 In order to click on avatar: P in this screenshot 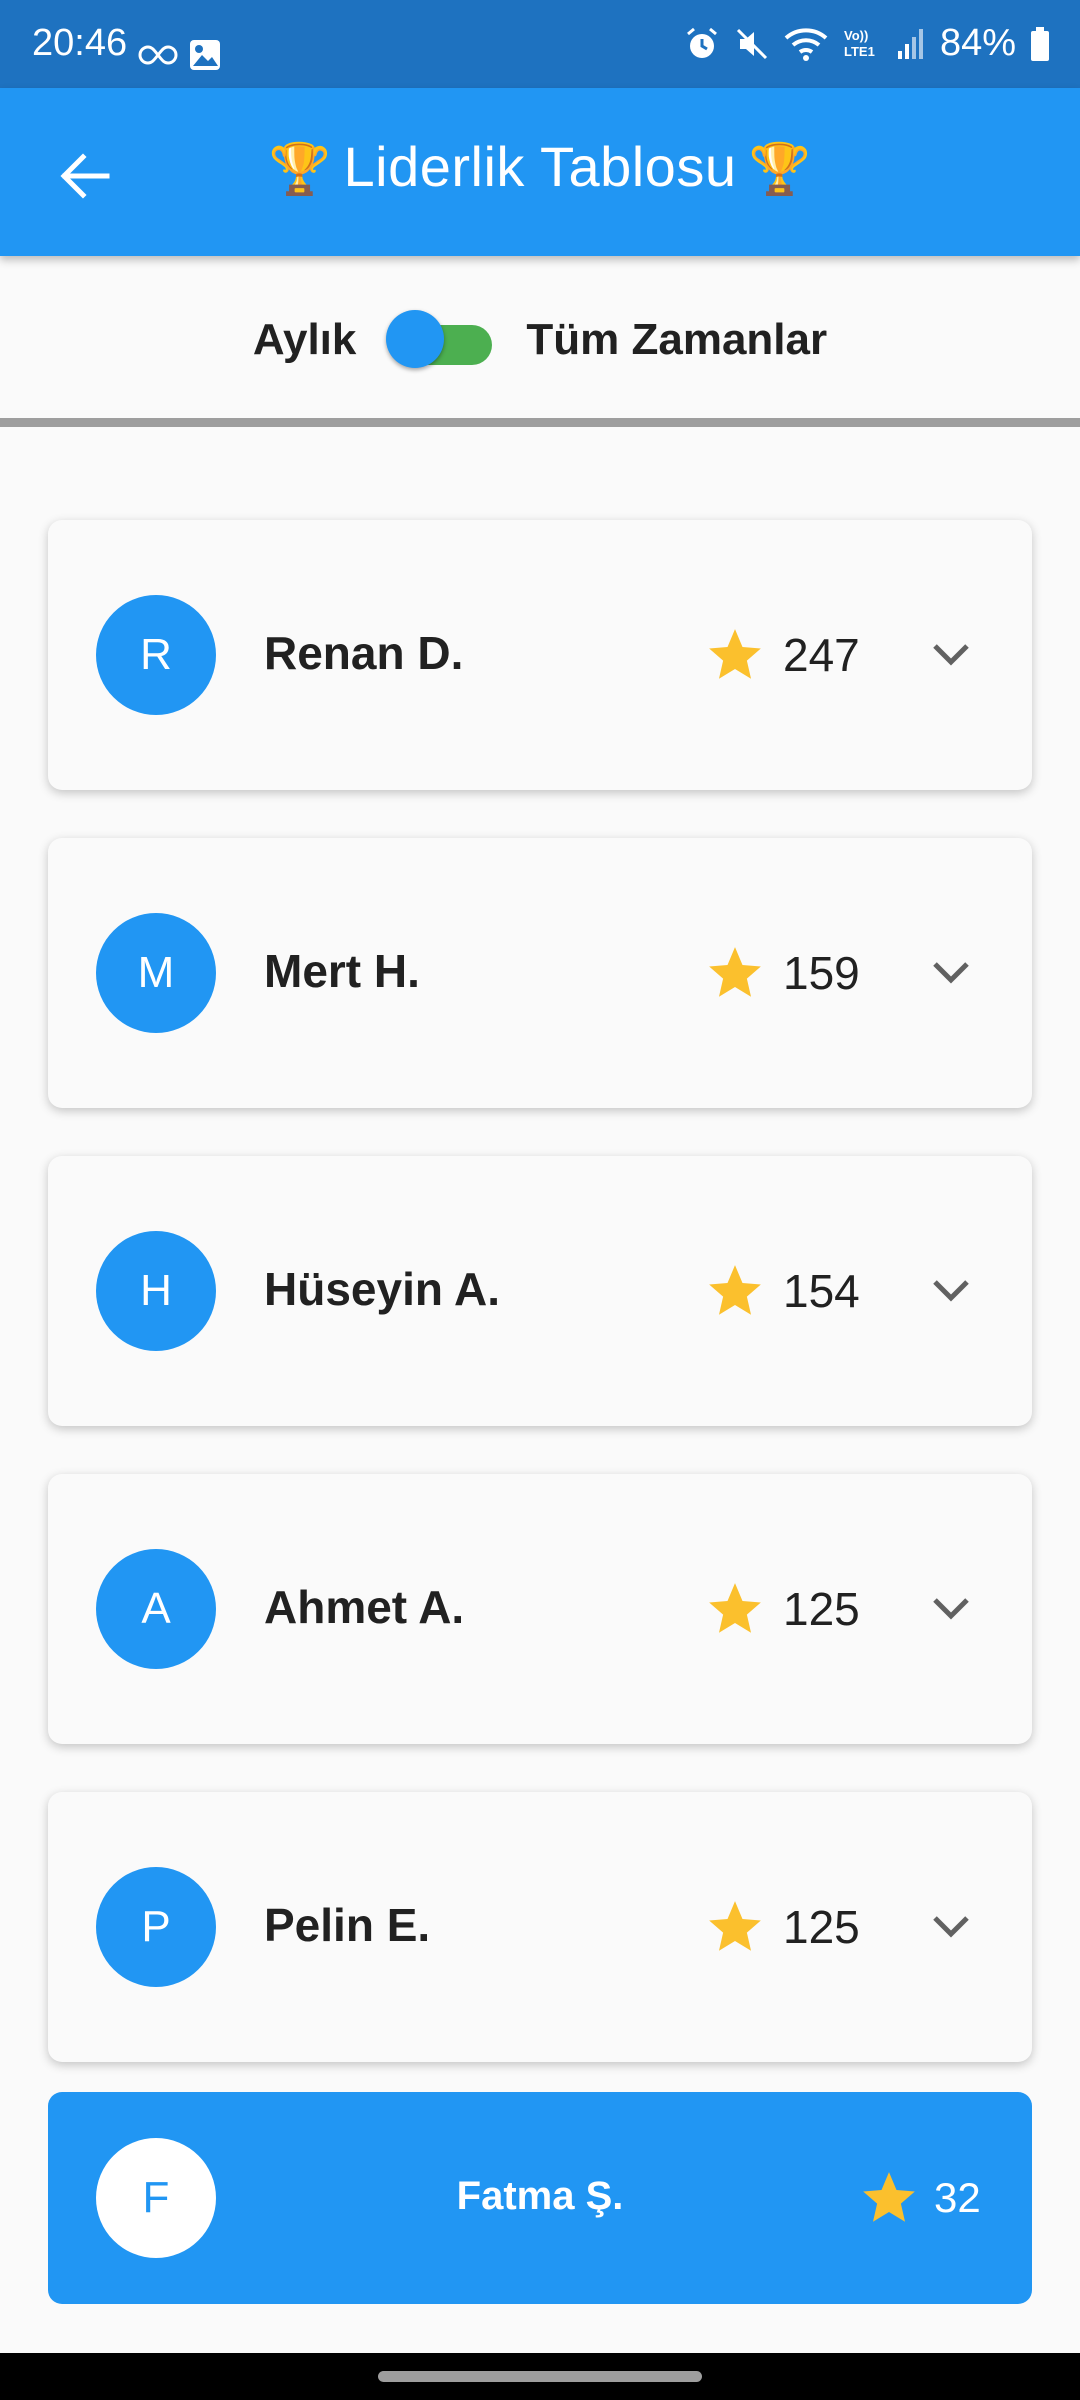, I will do `click(156, 1927)`.